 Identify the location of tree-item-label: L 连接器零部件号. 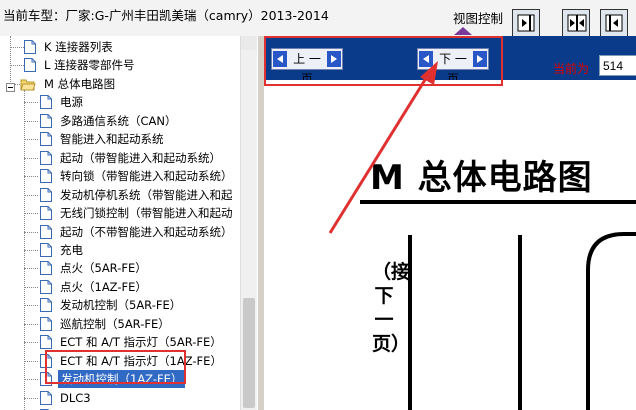
(89, 65).